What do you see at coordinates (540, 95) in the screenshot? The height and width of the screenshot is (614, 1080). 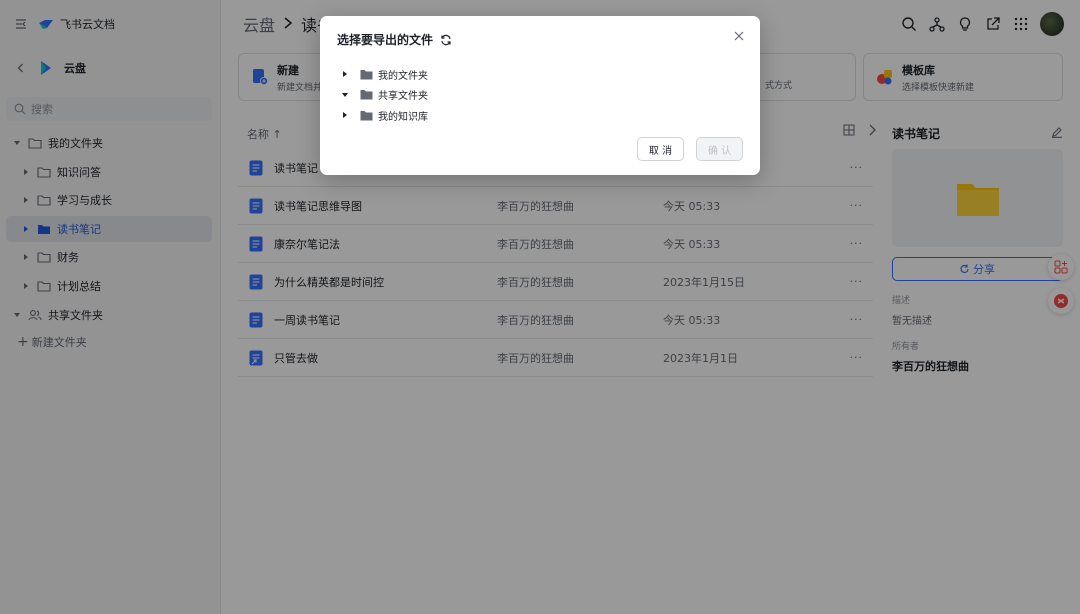 I see `export-dialog: 选择要导出的文件 我的文件夹 共享文件夹 我的知识库 取 消 确 认` at bounding box center [540, 95].